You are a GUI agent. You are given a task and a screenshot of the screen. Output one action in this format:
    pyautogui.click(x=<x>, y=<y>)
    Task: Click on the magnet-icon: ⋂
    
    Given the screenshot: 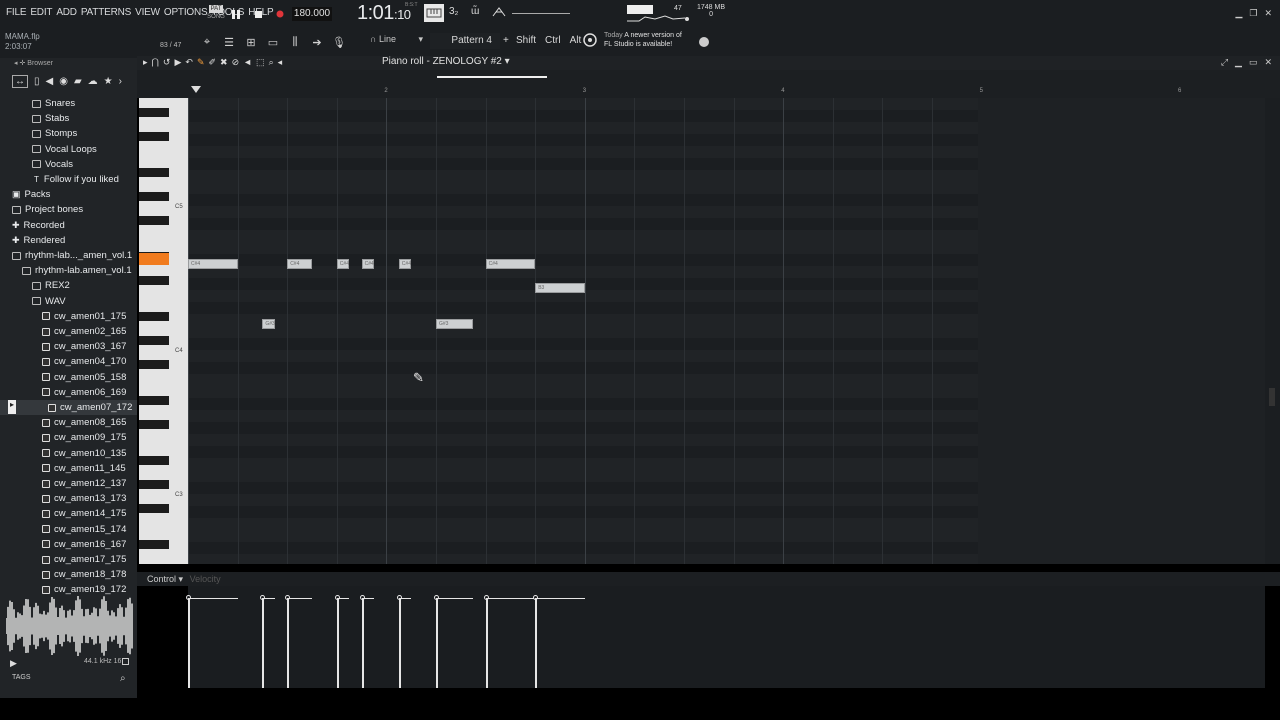 What is the action you would take?
    pyautogui.click(x=155, y=62)
    